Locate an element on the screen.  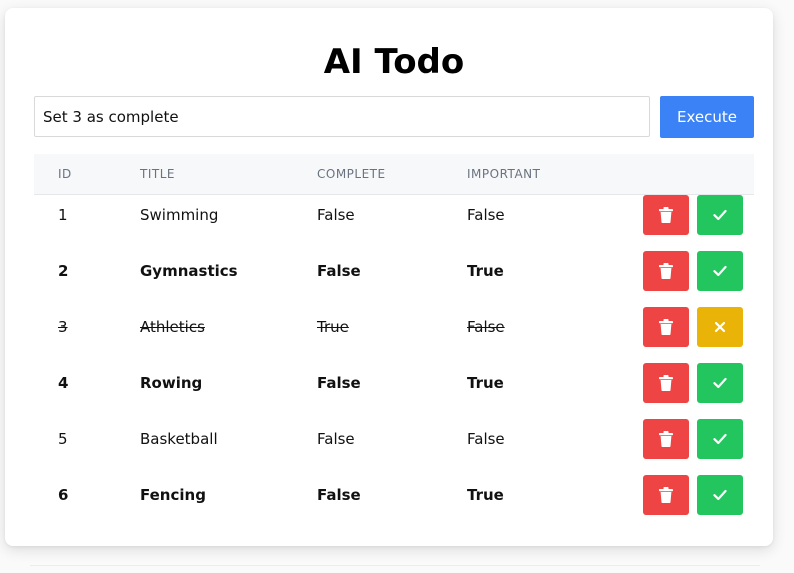
divider is located at coordinates (395, 565).